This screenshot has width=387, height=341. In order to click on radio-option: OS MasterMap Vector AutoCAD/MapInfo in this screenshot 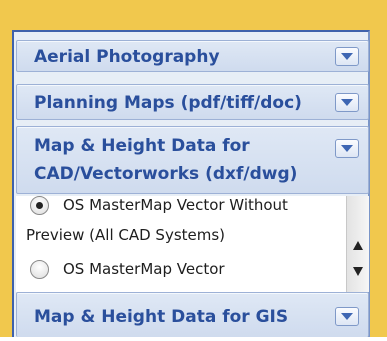, I will do `click(177, 273)`.